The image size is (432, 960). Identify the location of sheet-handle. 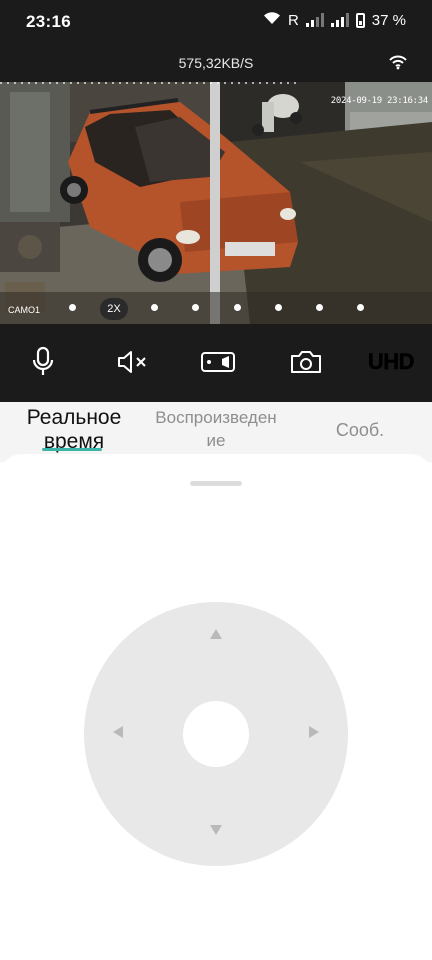
(216, 483).